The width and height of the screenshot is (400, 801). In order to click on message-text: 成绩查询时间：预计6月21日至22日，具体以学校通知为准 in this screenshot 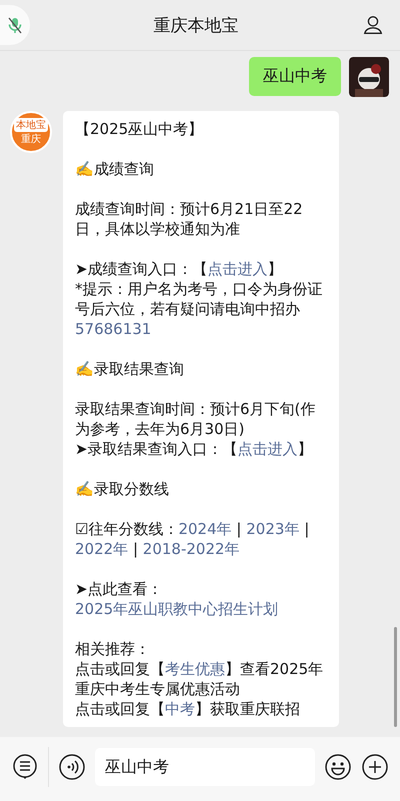, I will do `click(189, 219)`.